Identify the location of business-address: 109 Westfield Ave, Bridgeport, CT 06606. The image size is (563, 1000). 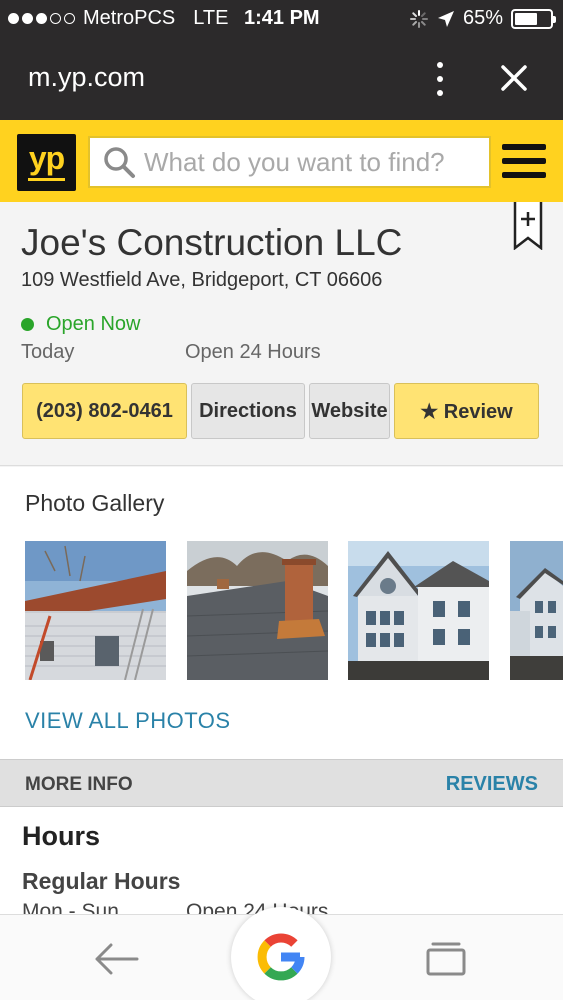
(202, 280).